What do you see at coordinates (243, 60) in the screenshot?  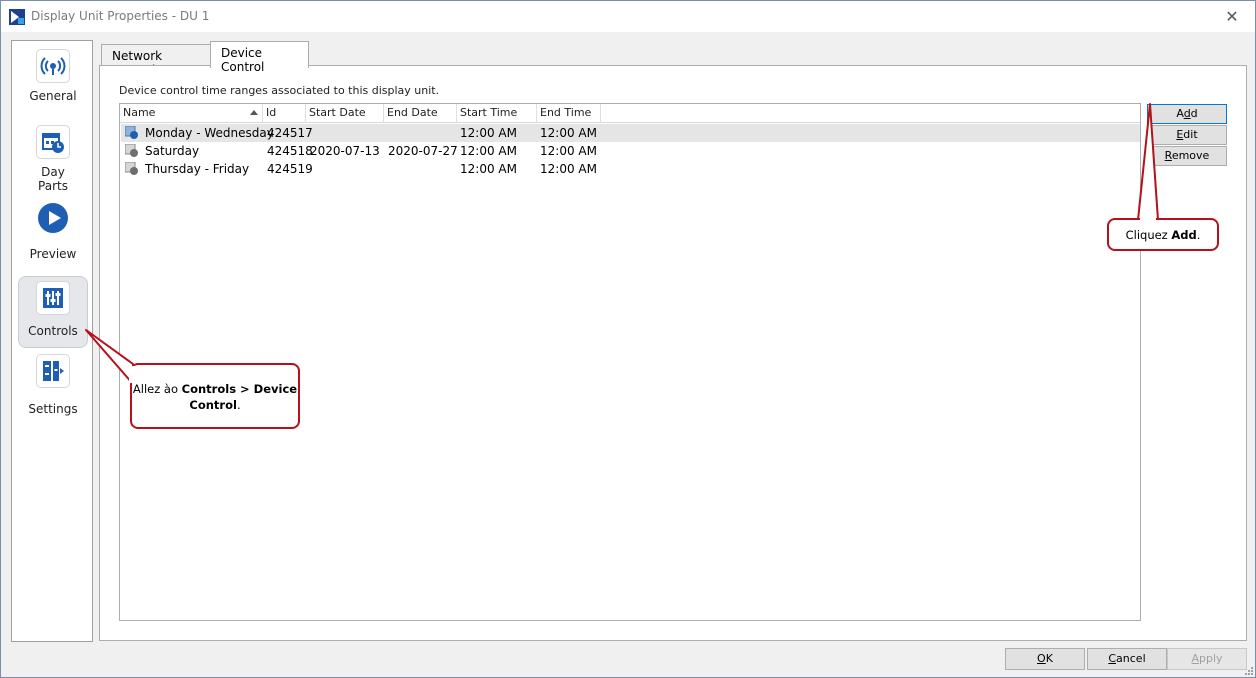 I see `tab-label: Device Control` at bounding box center [243, 60].